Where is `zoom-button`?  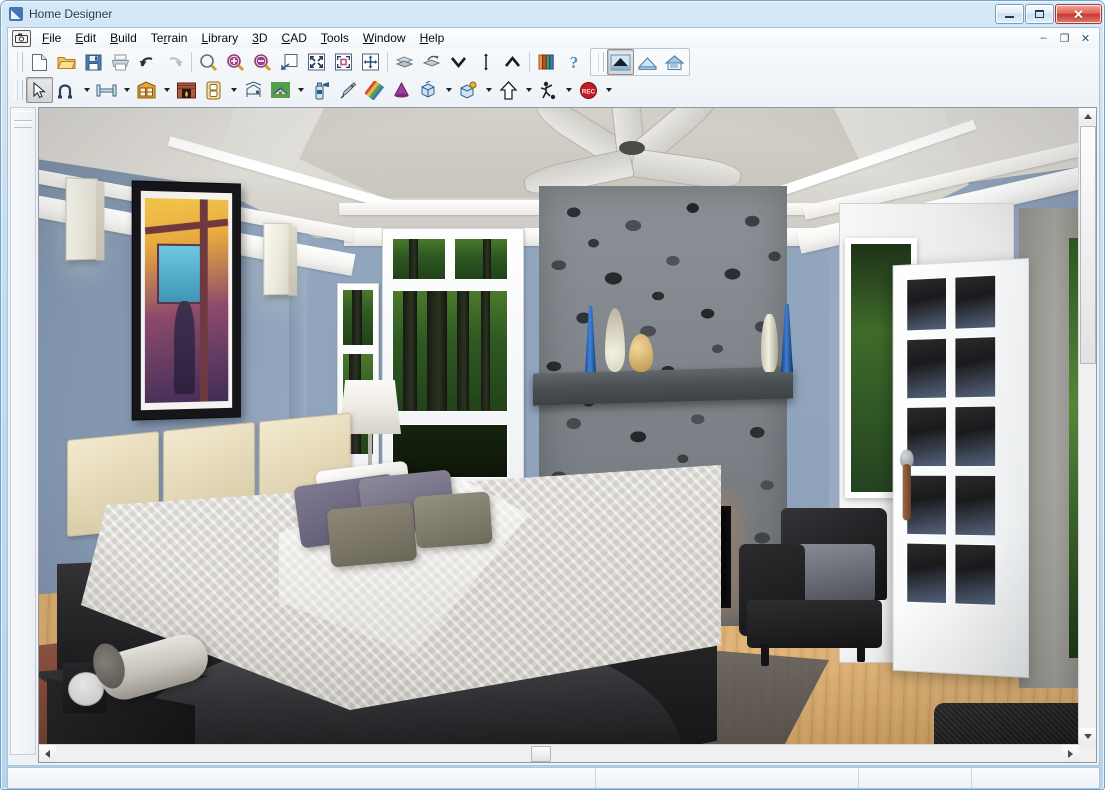
zoom-button is located at coordinates (208, 62).